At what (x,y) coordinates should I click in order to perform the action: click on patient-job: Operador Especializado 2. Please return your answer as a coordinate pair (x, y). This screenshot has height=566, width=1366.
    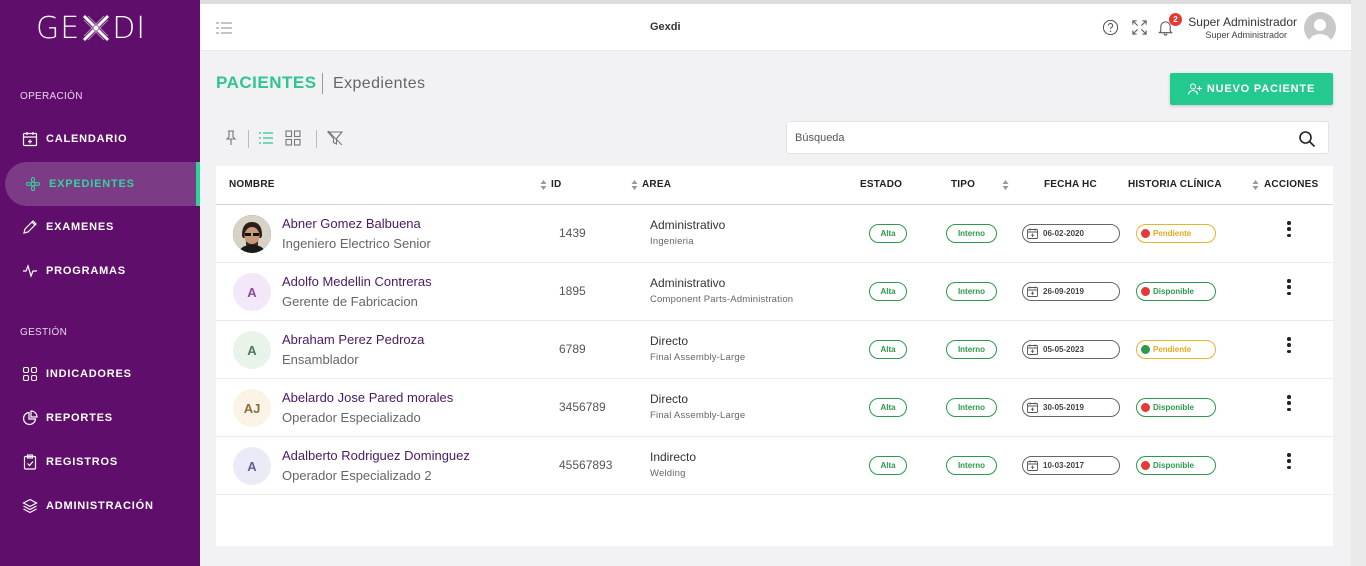
    Looking at the image, I should click on (357, 475).